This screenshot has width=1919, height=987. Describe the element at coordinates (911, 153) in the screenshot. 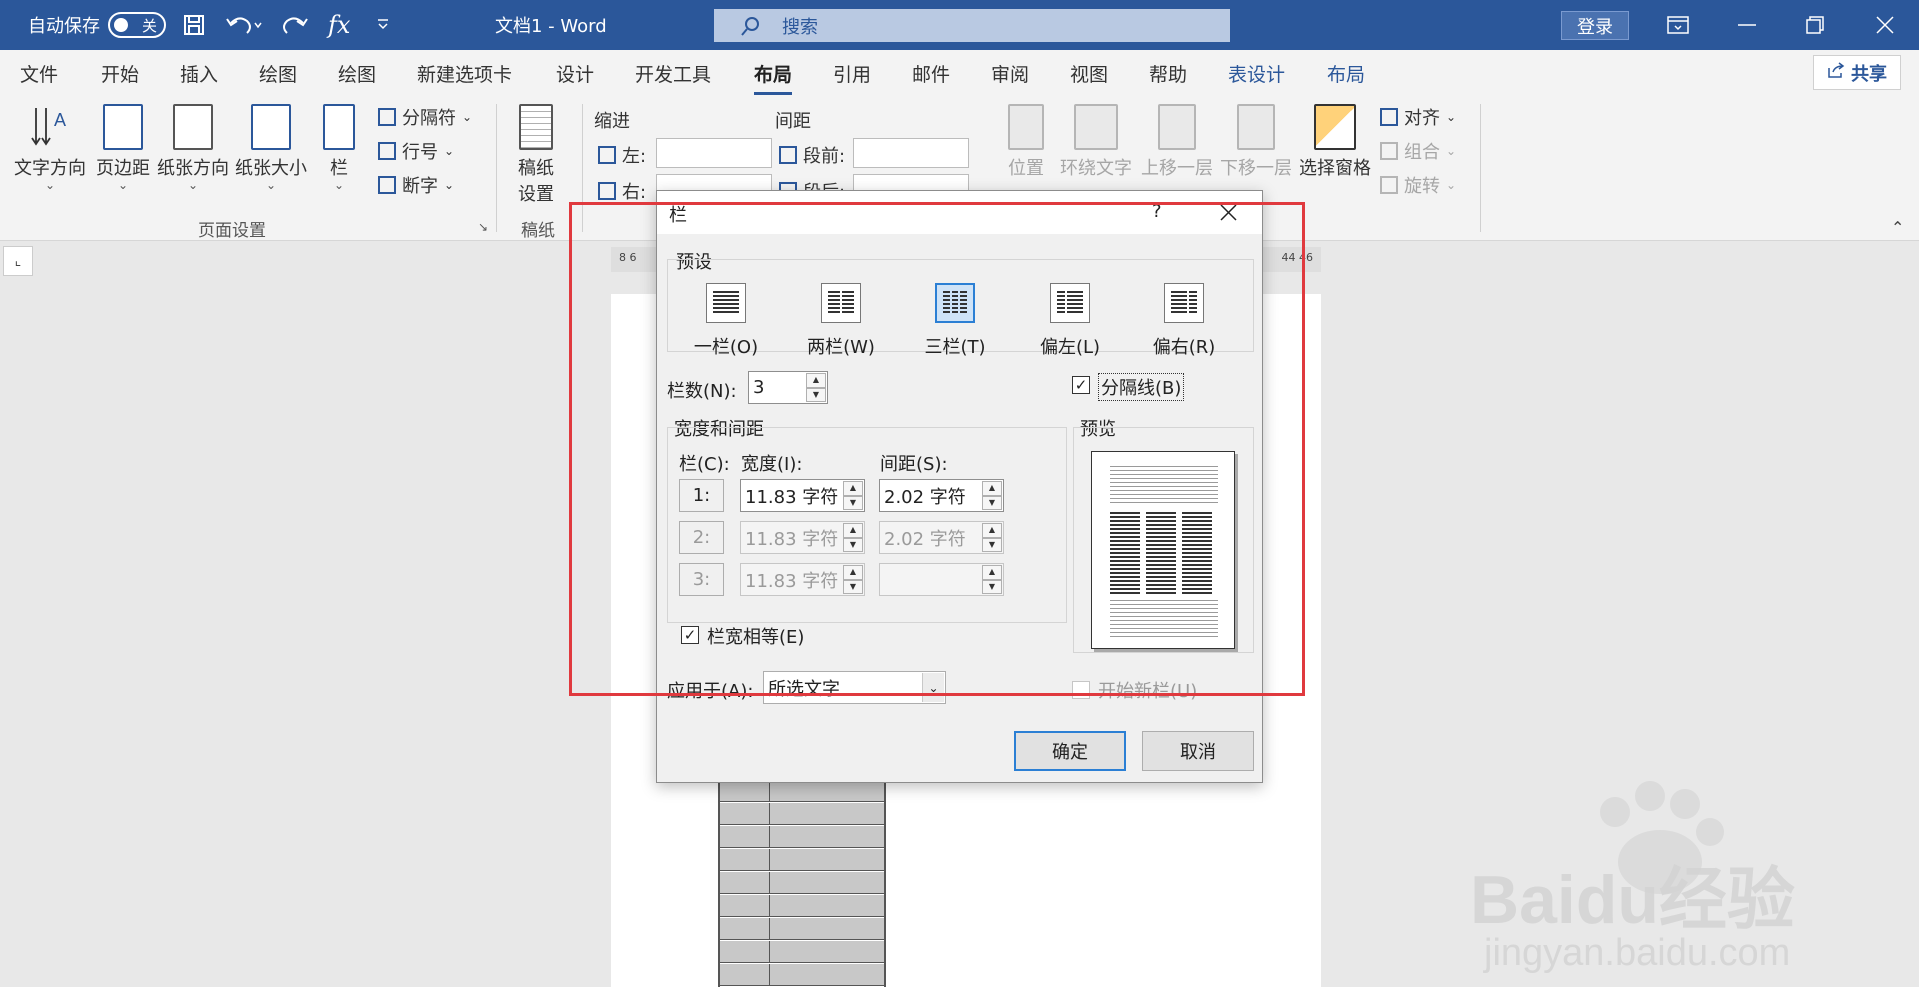

I see `spacing-before-input` at that location.